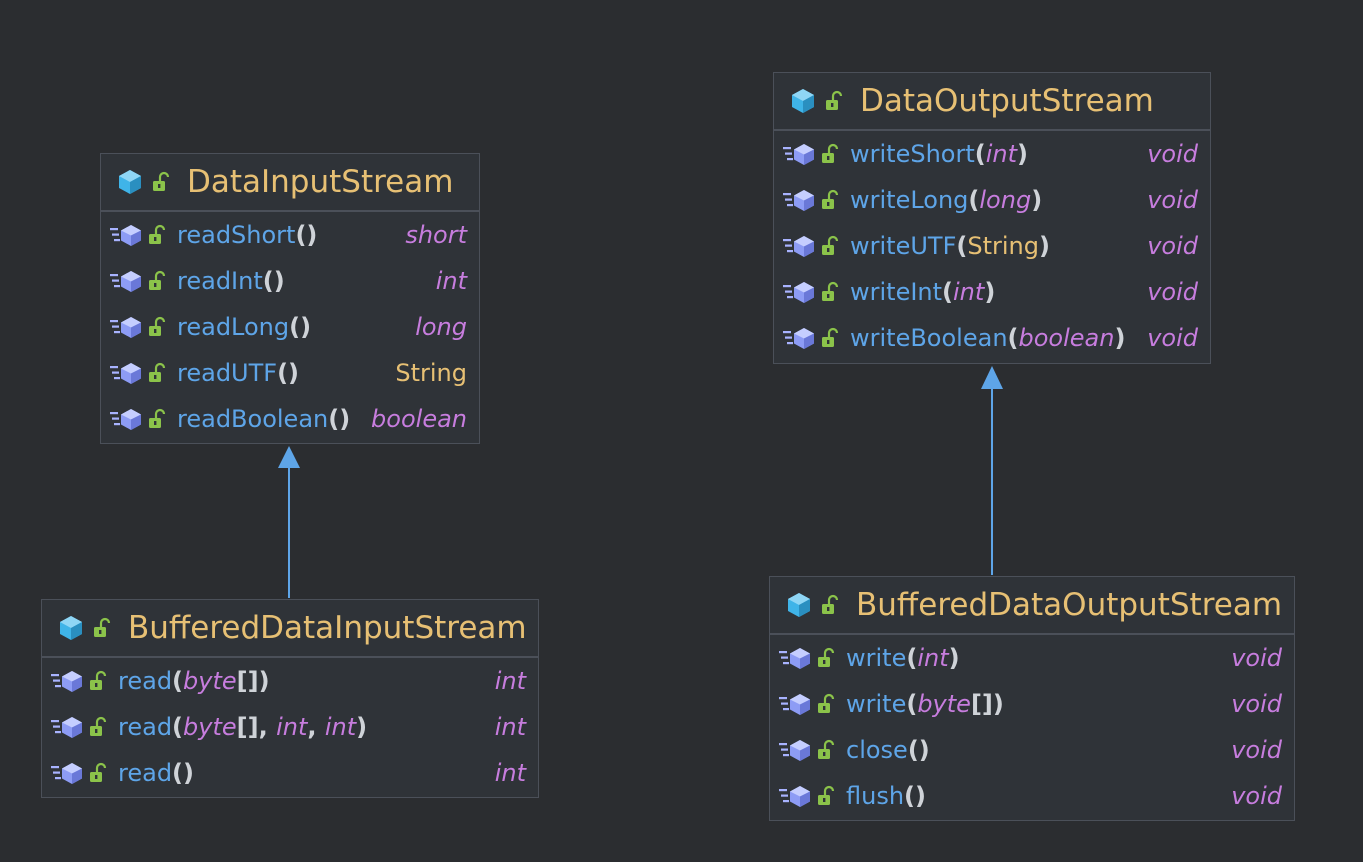  I want to click on method-signature: writeUTF(String), so click(950, 246).